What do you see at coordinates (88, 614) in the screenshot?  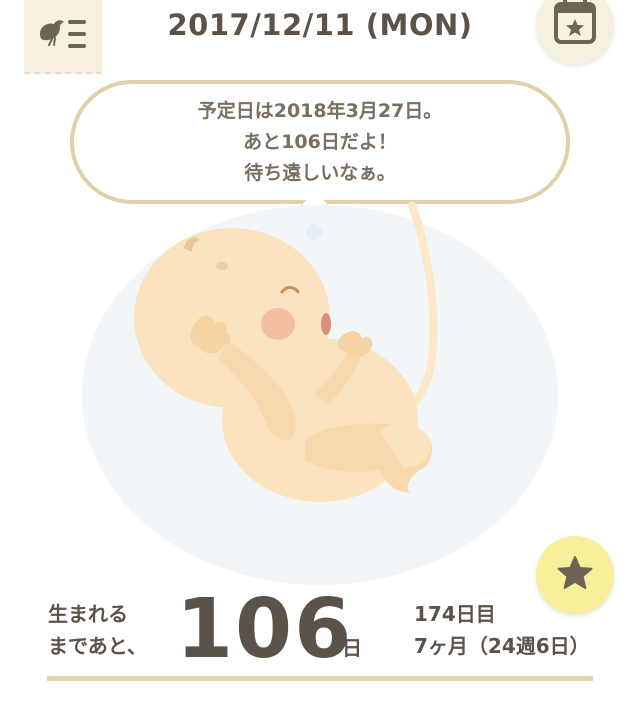 I see `countdown-label-line1: 生まれる` at bounding box center [88, 614].